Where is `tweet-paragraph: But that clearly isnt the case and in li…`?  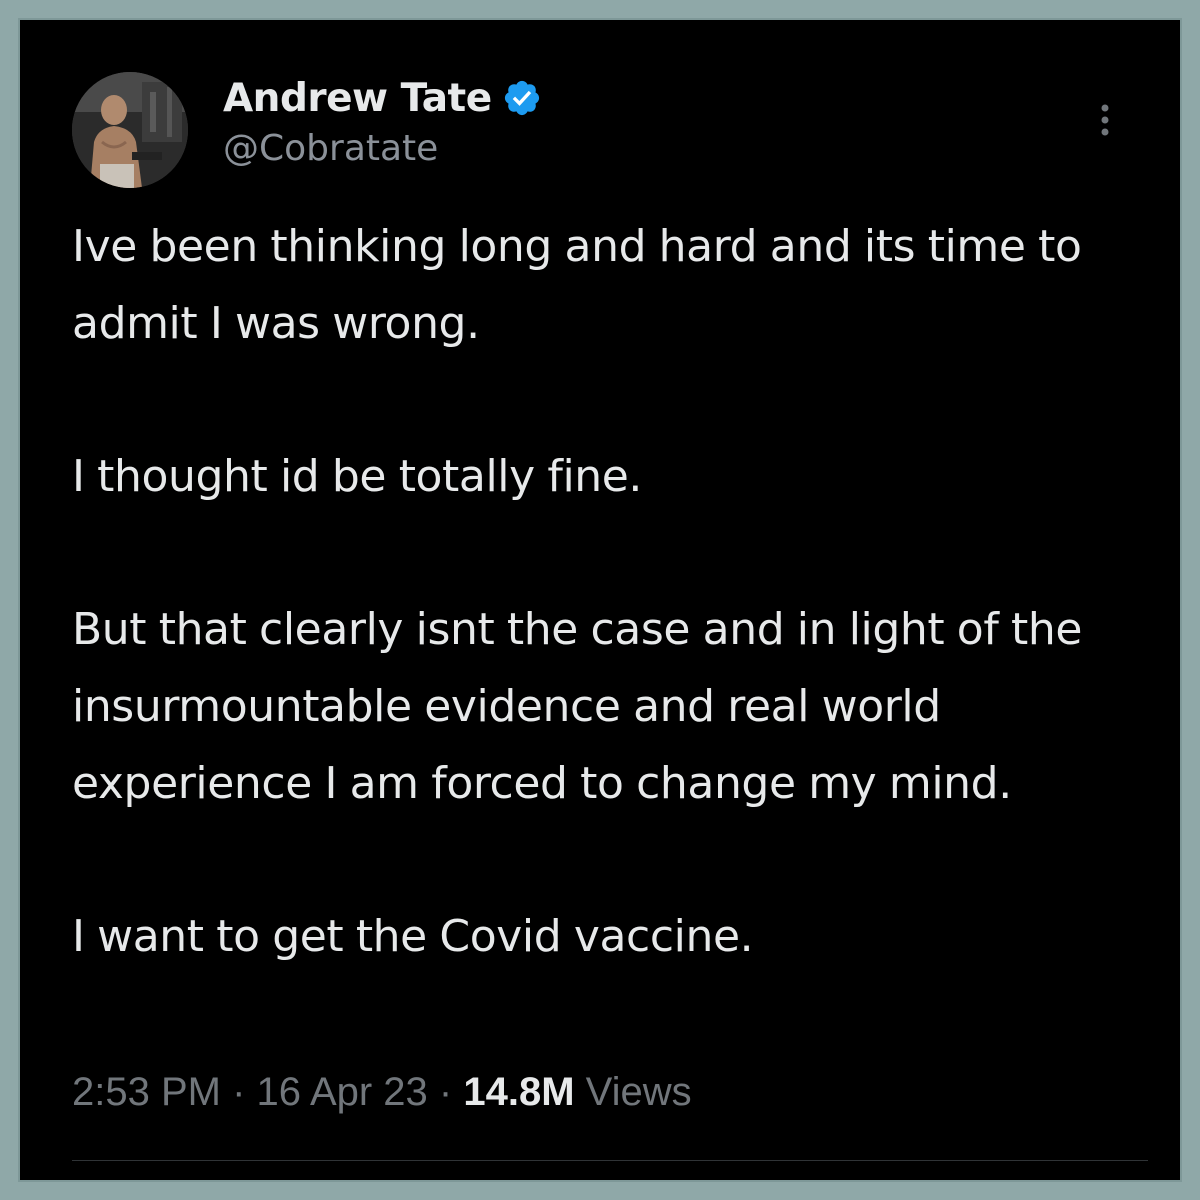
tweet-paragraph: But that clearly isnt the case and in li… is located at coordinates (577, 706).